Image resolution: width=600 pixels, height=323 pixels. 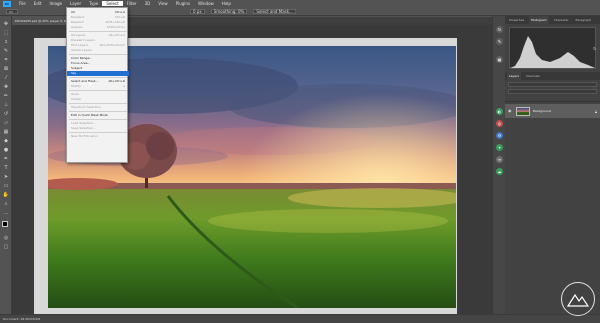 I want to click on select-menu-item: New 3D Extrusion, so click(x=98, y=136).